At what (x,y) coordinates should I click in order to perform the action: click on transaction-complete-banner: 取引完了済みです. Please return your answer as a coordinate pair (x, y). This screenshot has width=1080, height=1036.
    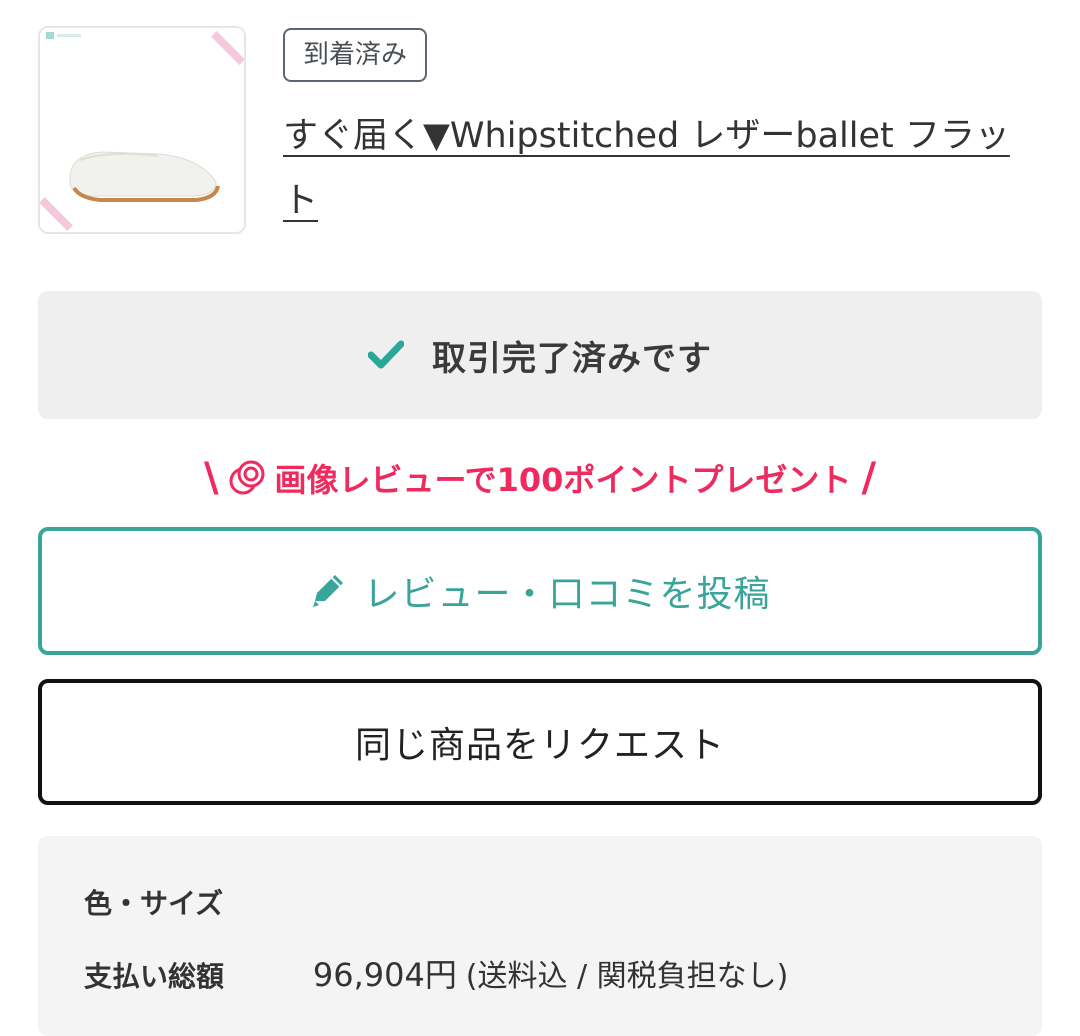
    Looking at the image, I should click on (540, 355).